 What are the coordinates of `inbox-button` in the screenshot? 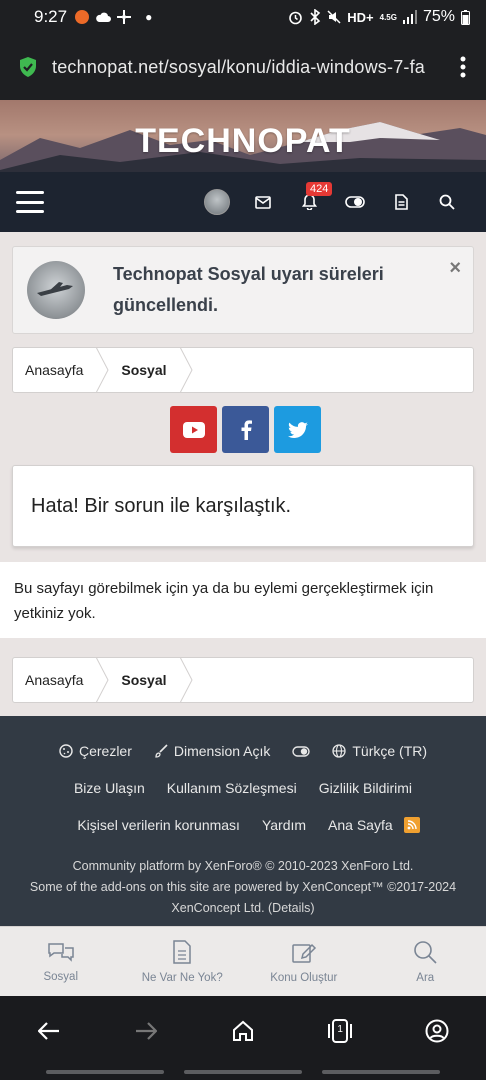 It's located at (263, 202).